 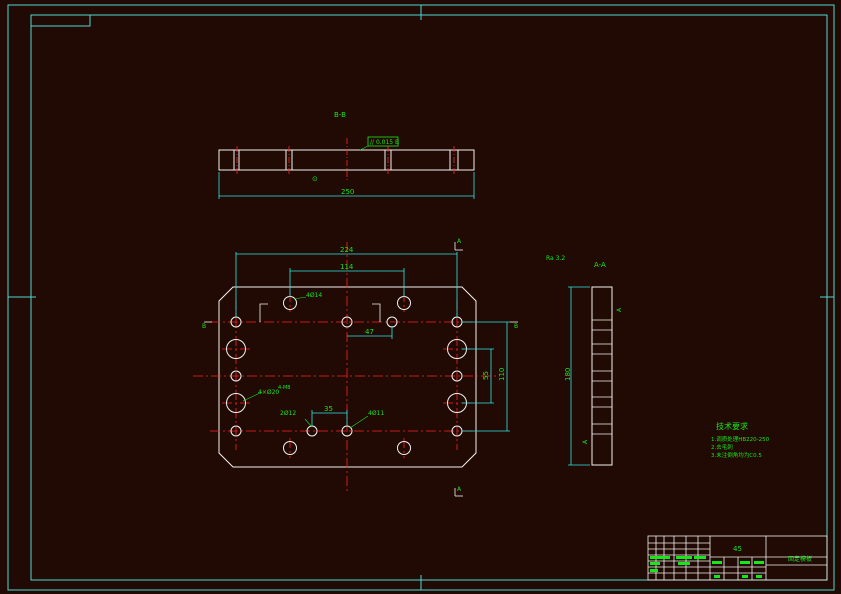 I want to click on hole-label-bottom-left: 2Ø12, so click(x=288, y=413).